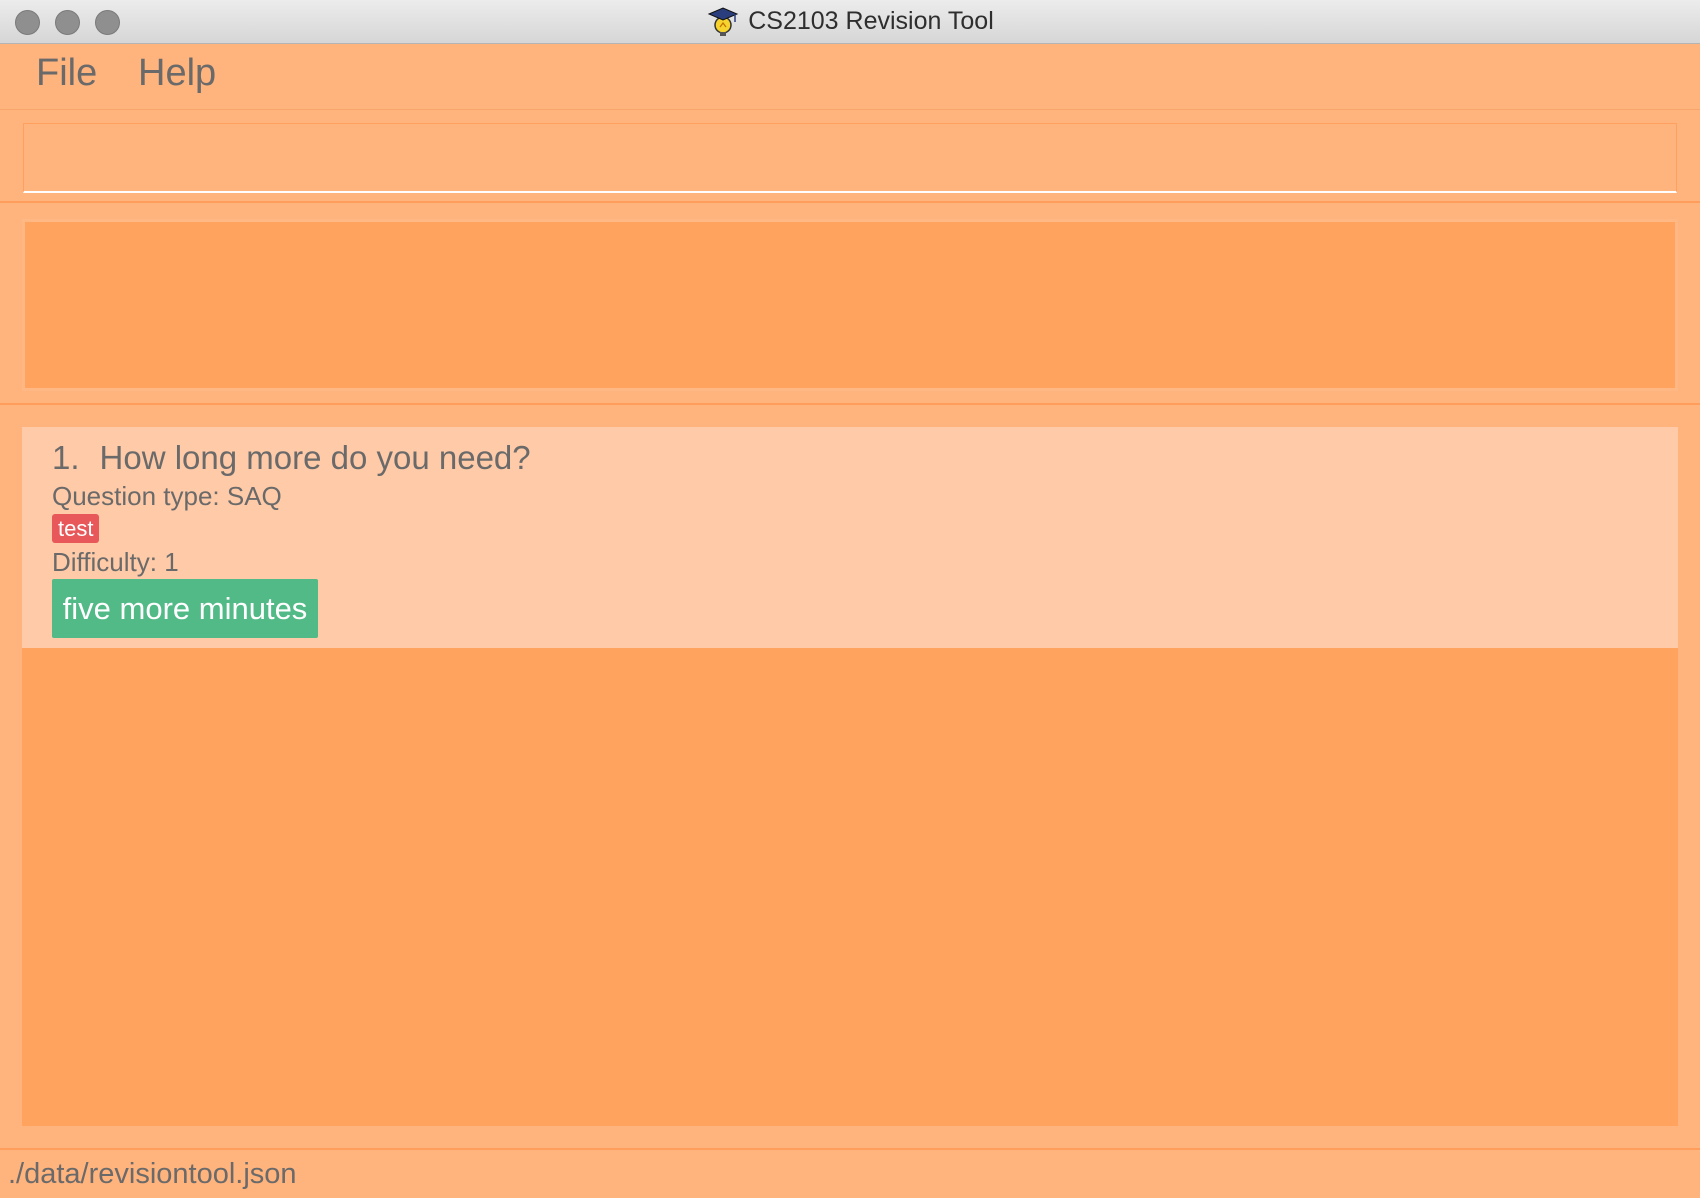 Image resolution: width=1700 pixels, height=1198 pixels. What do you see at coordinates (315, 457) in the screenshot?
I see `question-text: How long more do you need?` at bounding box center [315, 457].